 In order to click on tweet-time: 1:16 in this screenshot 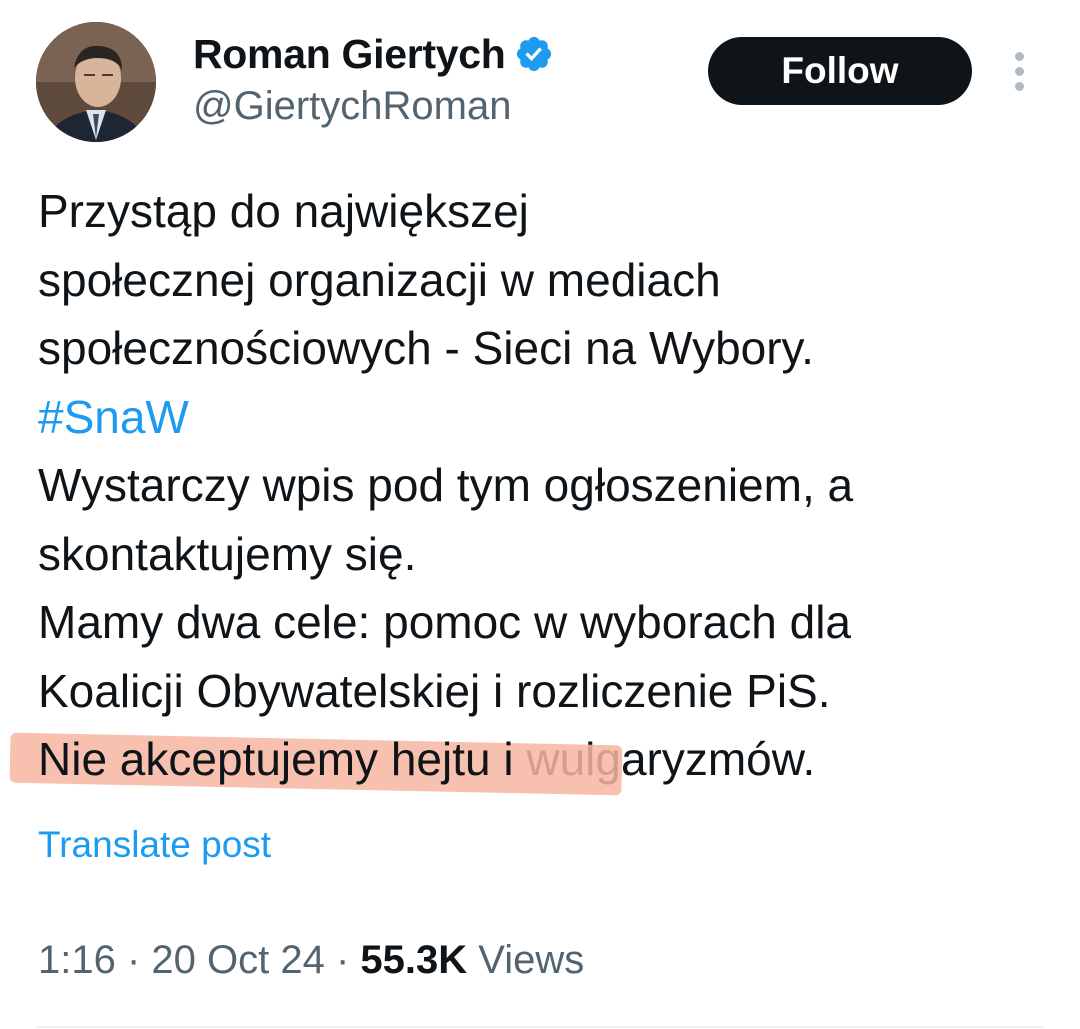, I will do `click(77, 960)`.